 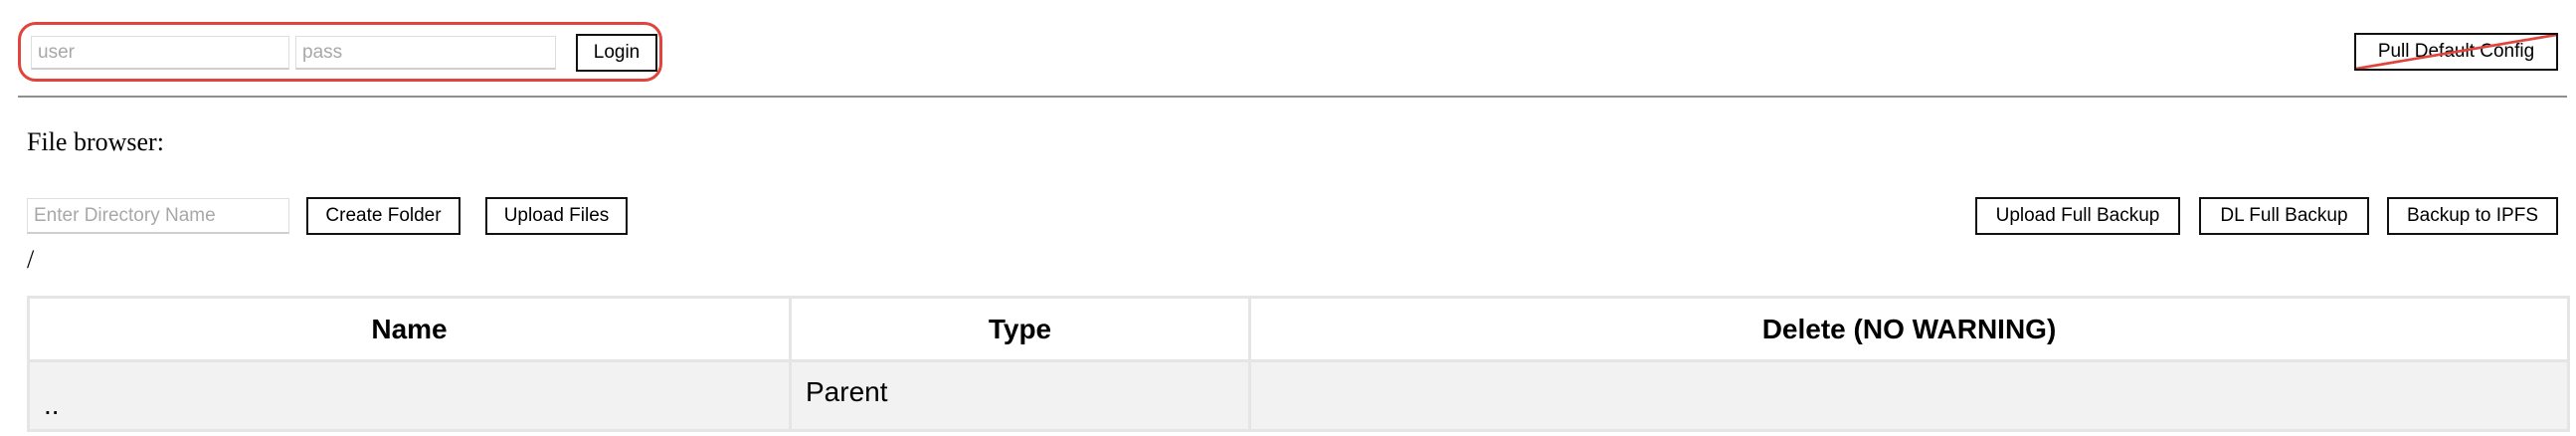 I want to click on login-form: Login, so click(x=340, y=52).